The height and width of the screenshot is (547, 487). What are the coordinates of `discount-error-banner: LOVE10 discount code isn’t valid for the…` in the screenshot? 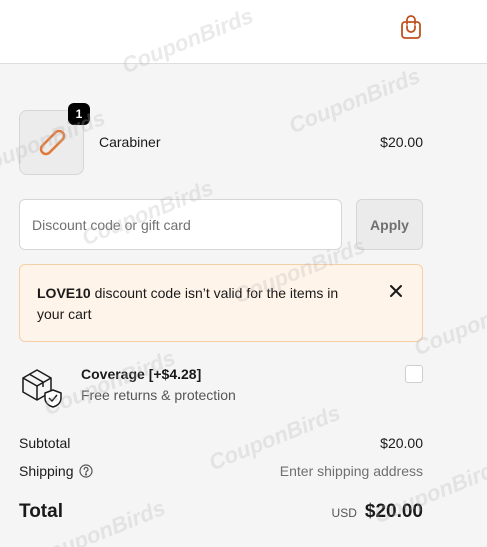 It's located at (221, 303).